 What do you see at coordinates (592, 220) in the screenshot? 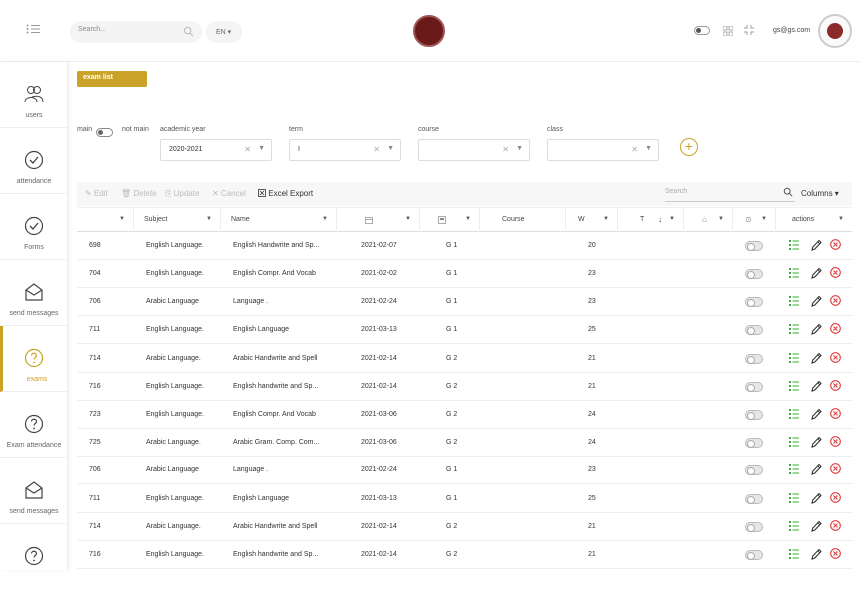
I see `column-header-w: W ▼` at bounding box center [592, 220].